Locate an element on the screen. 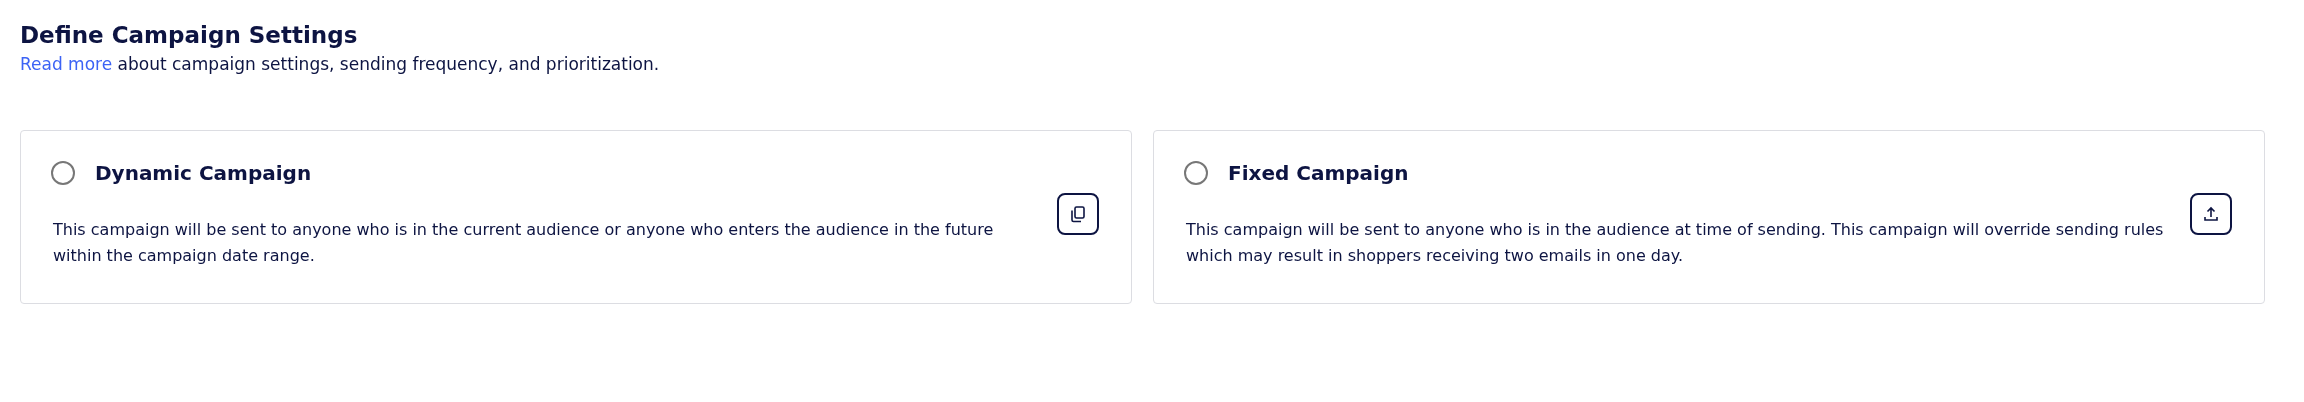 Image resolution: width=2304 pixels, height=402 pixels. copy-icon is located at coordinates (1078, 214).